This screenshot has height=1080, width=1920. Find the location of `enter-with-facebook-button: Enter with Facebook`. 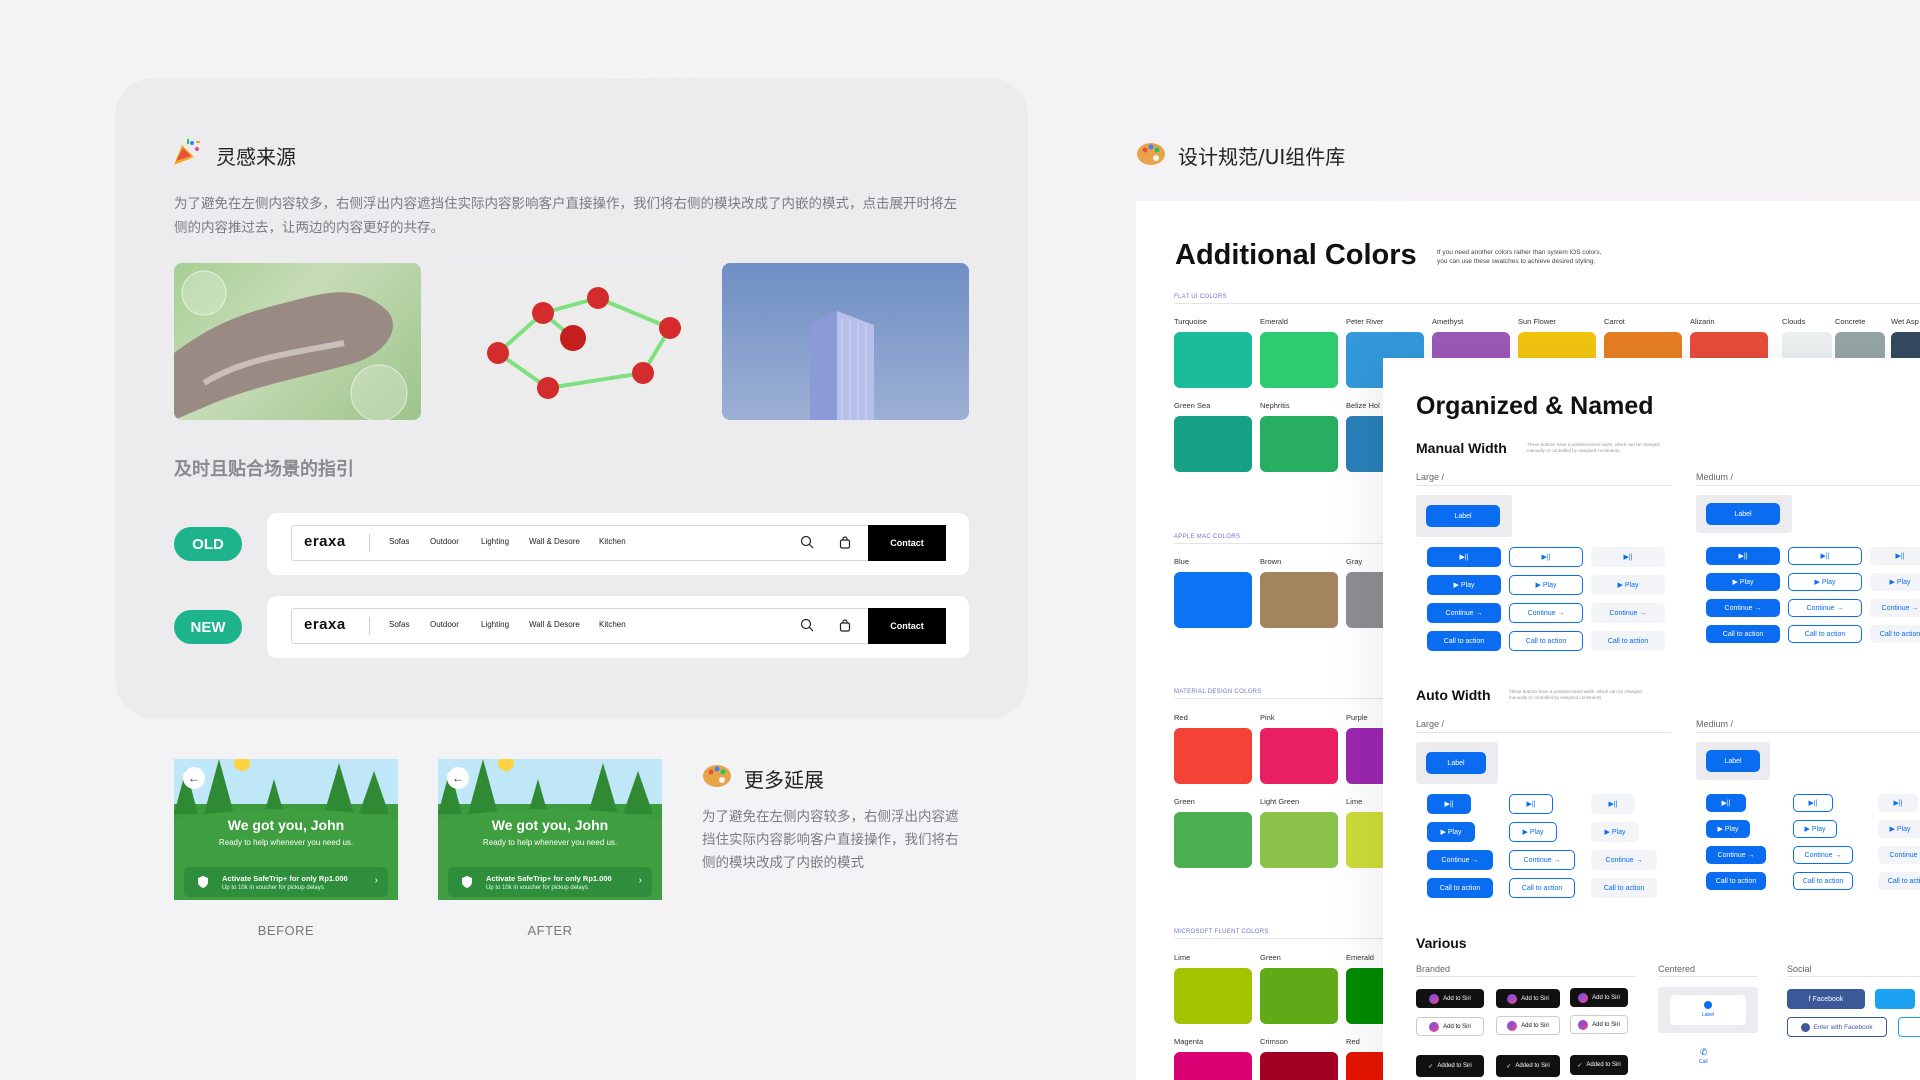

enter-with-facebook-button: Enter with Facebook is located at coordinates (1837, 1027).